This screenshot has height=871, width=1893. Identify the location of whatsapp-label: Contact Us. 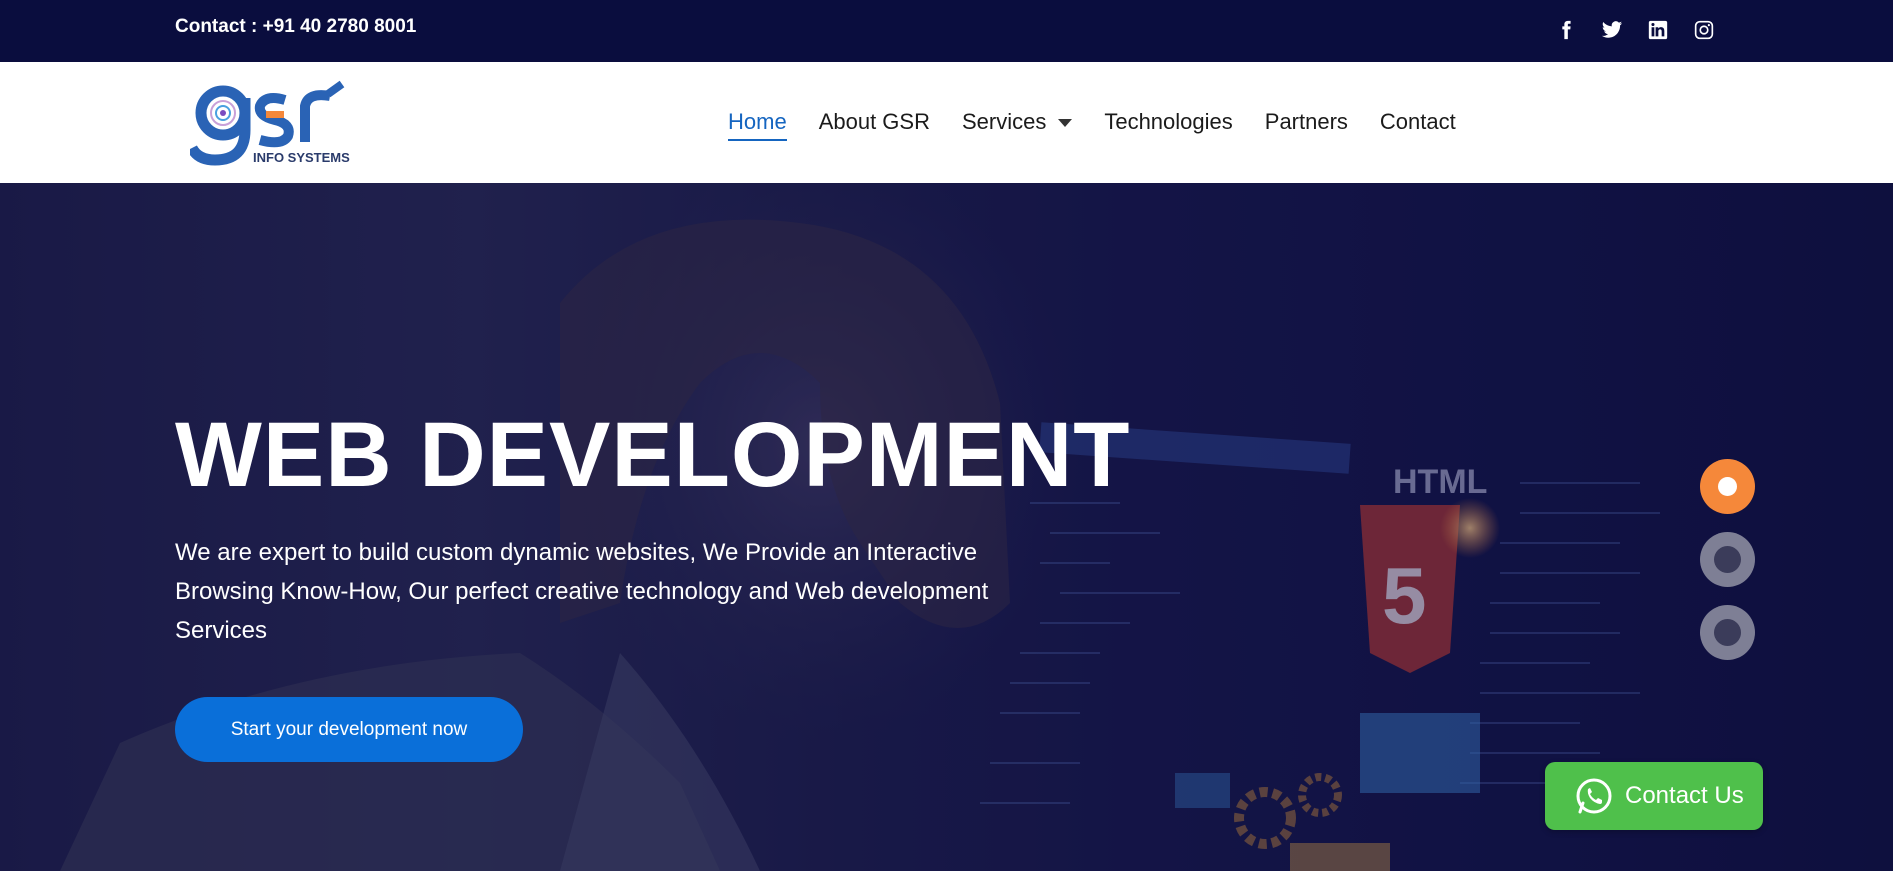
(1684, 795).